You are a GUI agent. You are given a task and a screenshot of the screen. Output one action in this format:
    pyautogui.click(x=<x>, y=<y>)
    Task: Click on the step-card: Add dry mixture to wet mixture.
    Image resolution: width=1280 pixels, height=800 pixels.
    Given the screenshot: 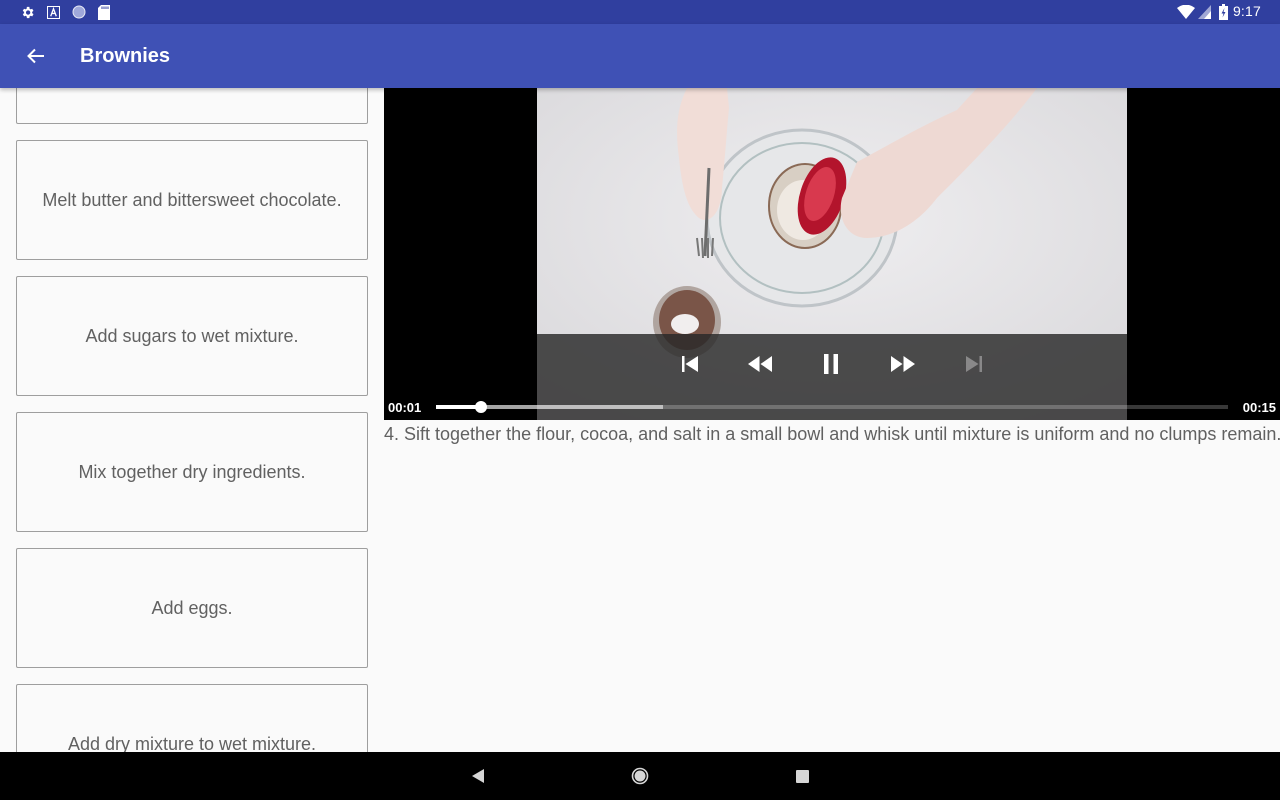 What is the action you would take?
    pyautogui.click(x=192, y=718)
    